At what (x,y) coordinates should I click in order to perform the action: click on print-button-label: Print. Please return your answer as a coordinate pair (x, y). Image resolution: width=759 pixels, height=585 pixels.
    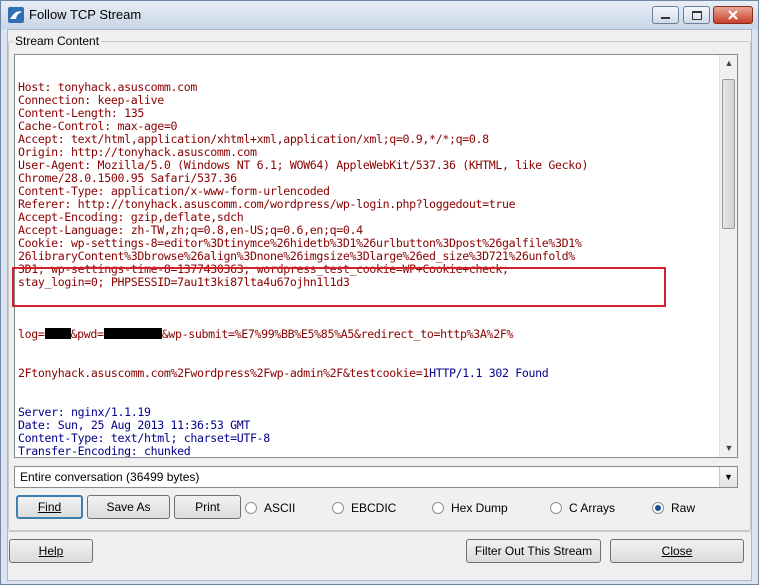
    Looking at the image, I should click on (207, 507).